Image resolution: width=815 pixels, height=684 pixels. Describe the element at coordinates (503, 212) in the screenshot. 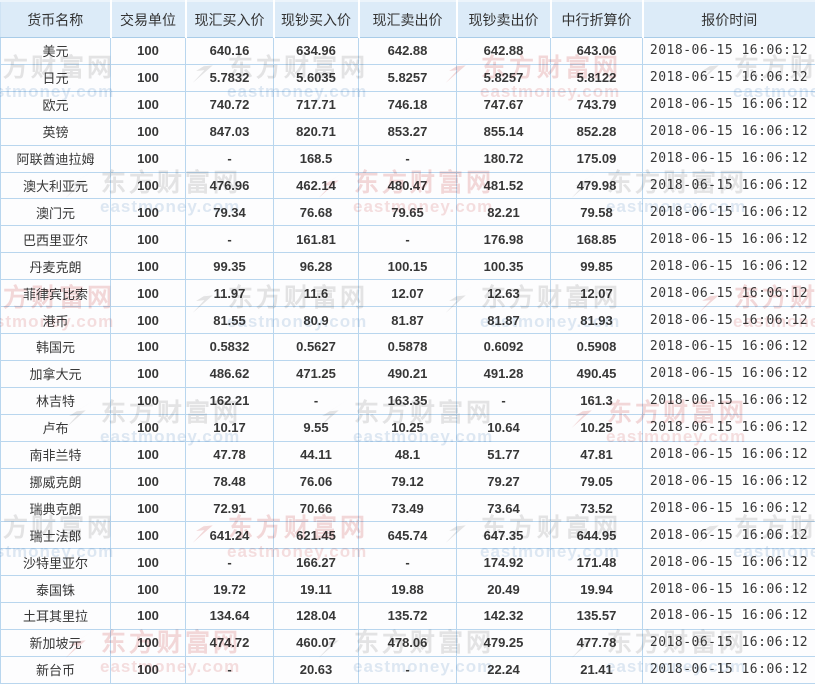

I see `cash-sell-cell: 82.21` at that location.